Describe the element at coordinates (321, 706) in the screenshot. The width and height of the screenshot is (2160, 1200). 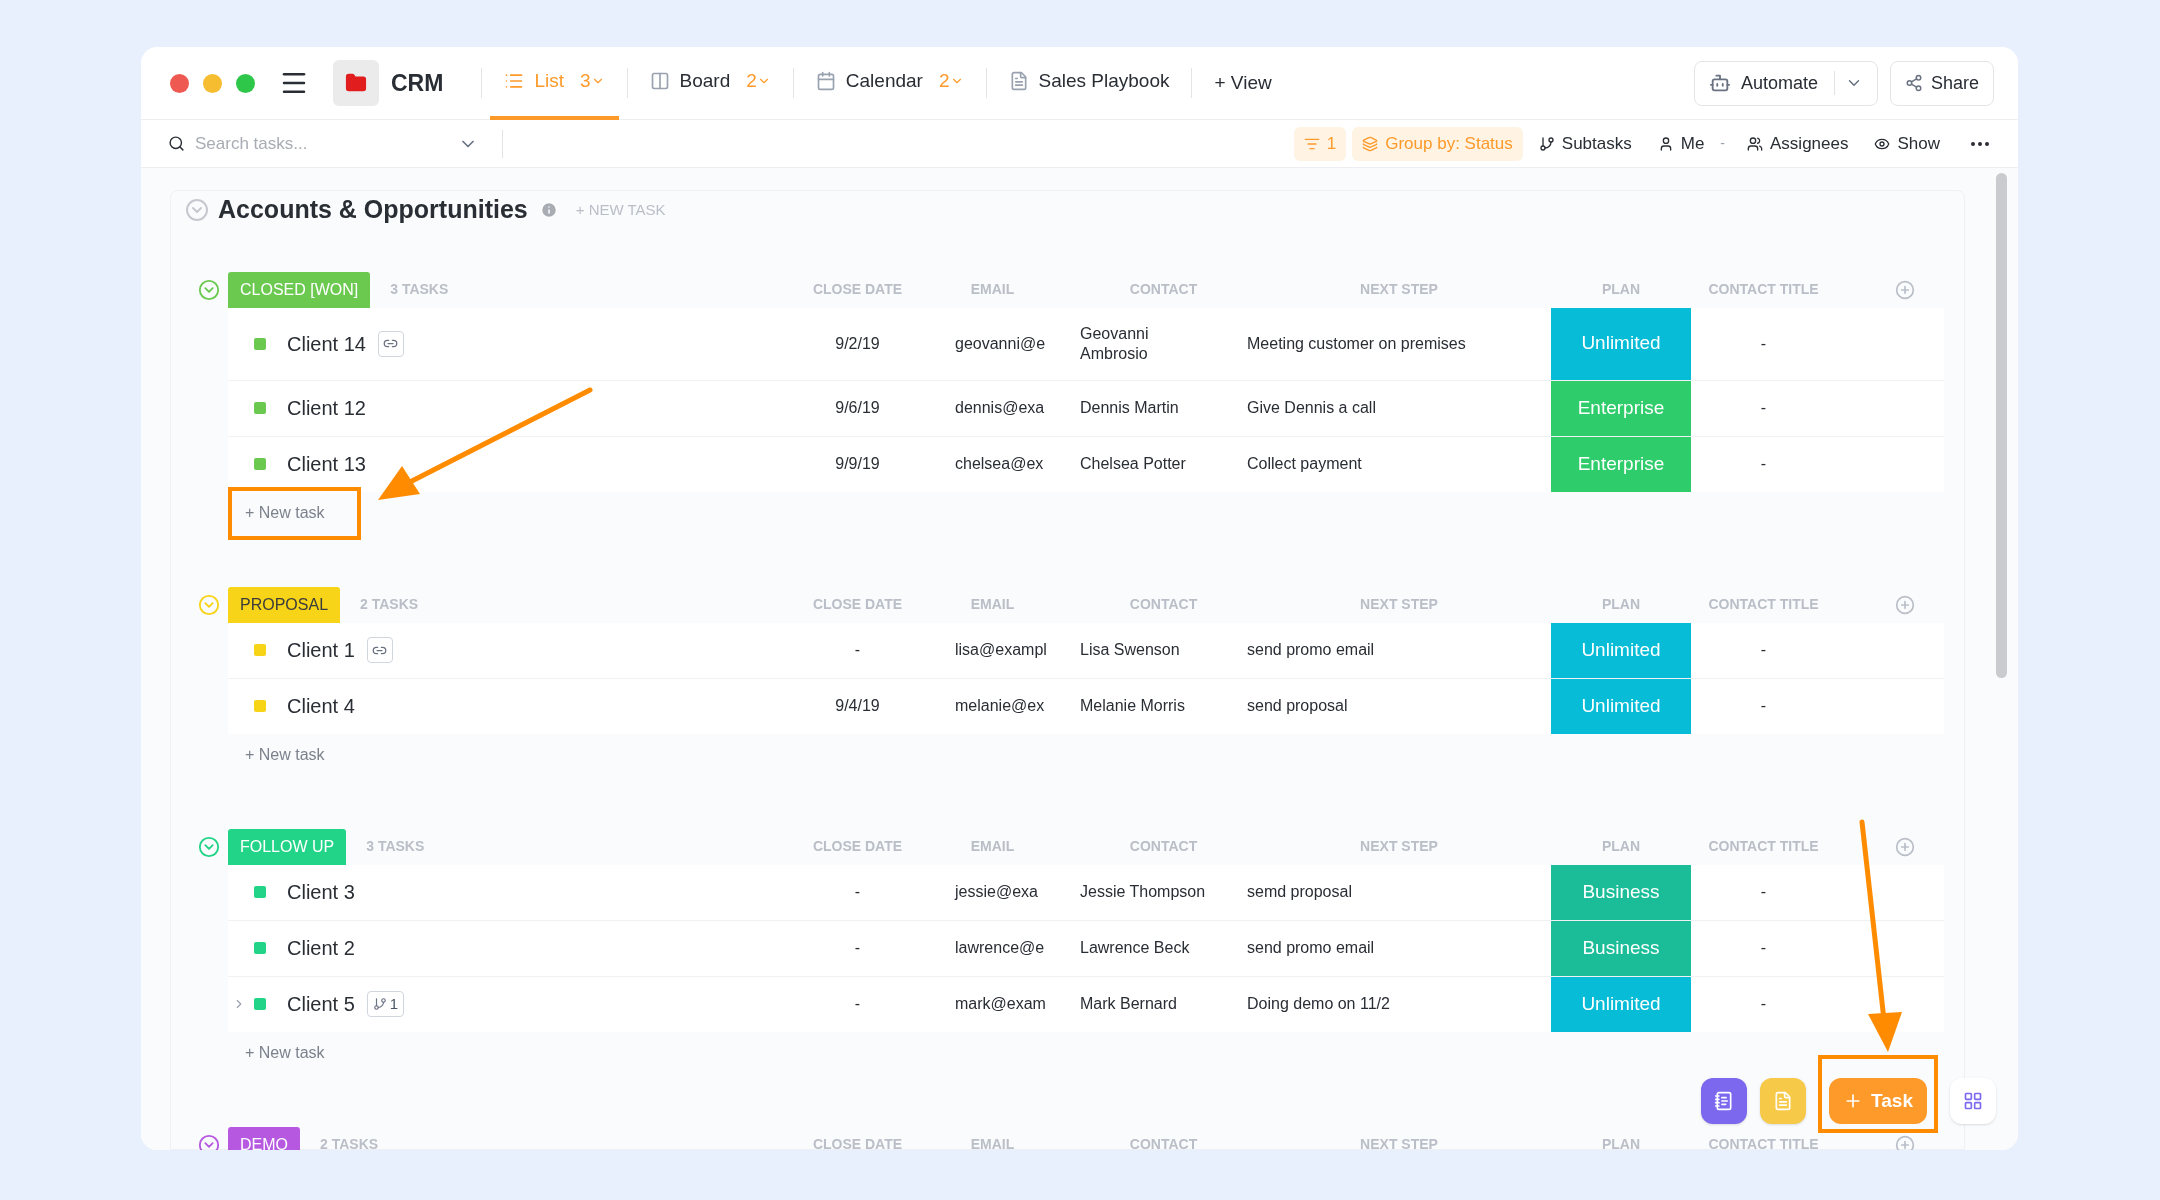
I see `task-name: Client 4` at that location.